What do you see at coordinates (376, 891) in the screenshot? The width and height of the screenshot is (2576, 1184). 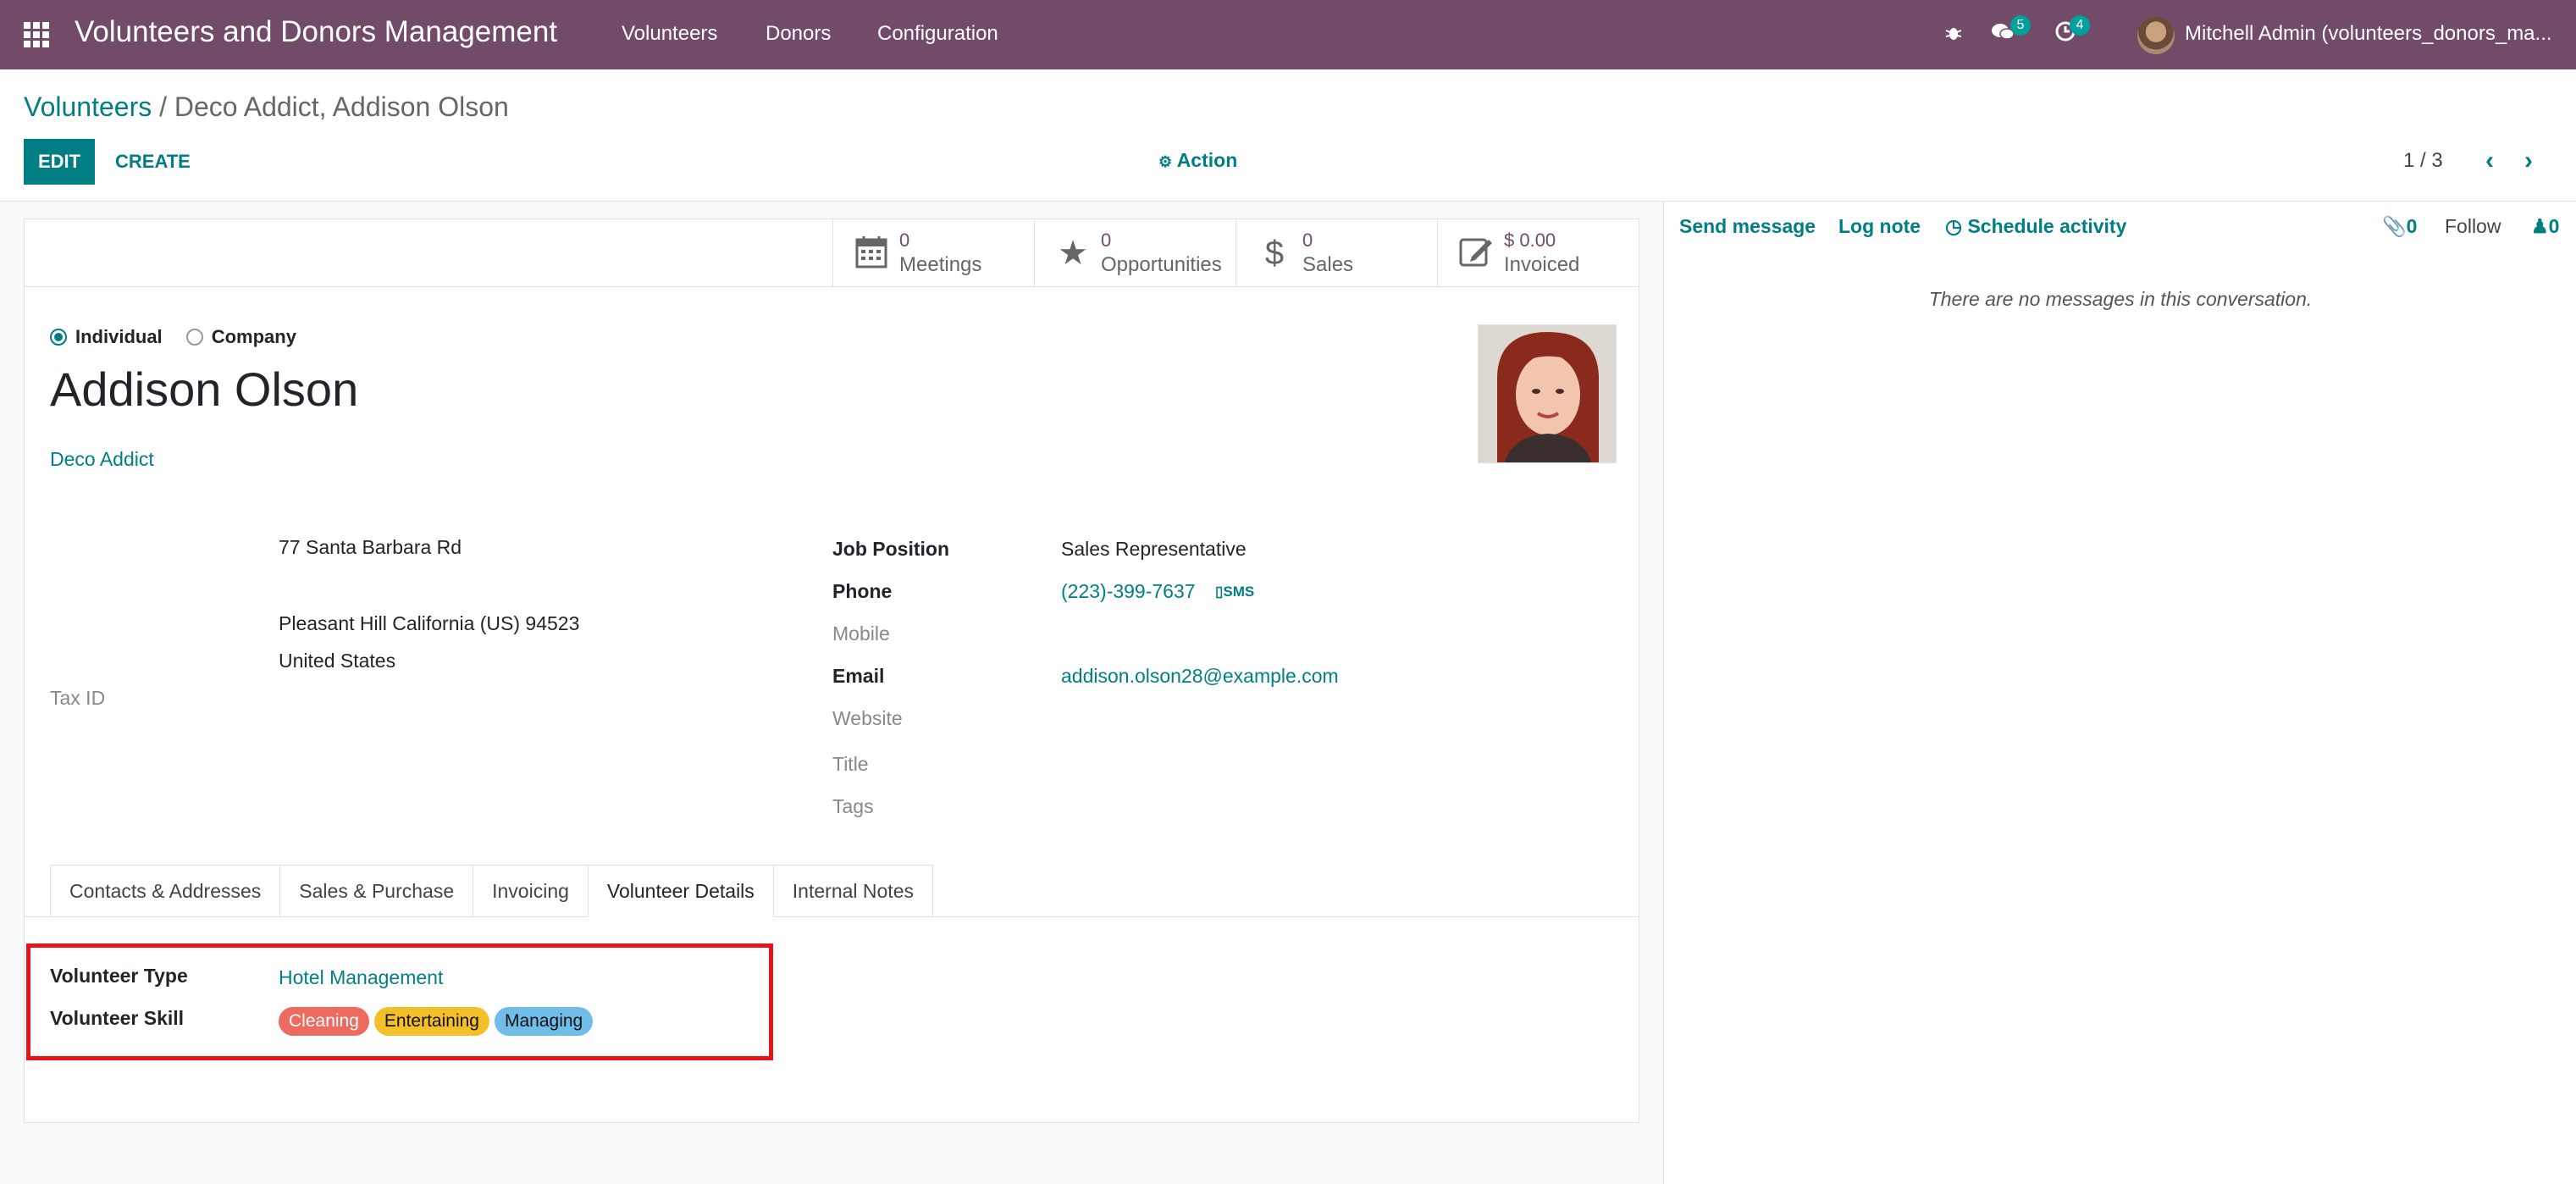 I see `tab-sales-purchase: Sales & Purchase` at bounding box center [376, 891].